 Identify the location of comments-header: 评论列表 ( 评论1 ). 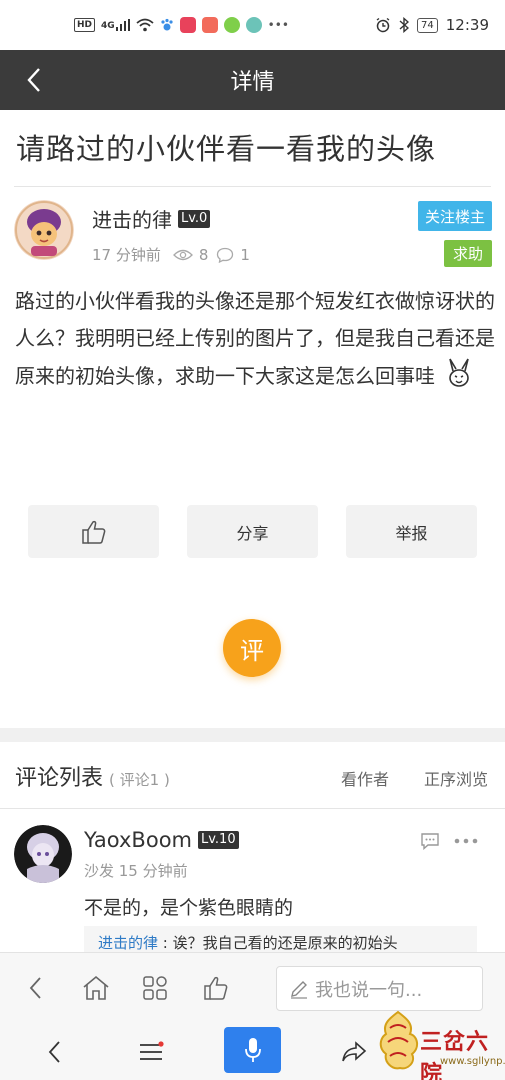
(92, 776).